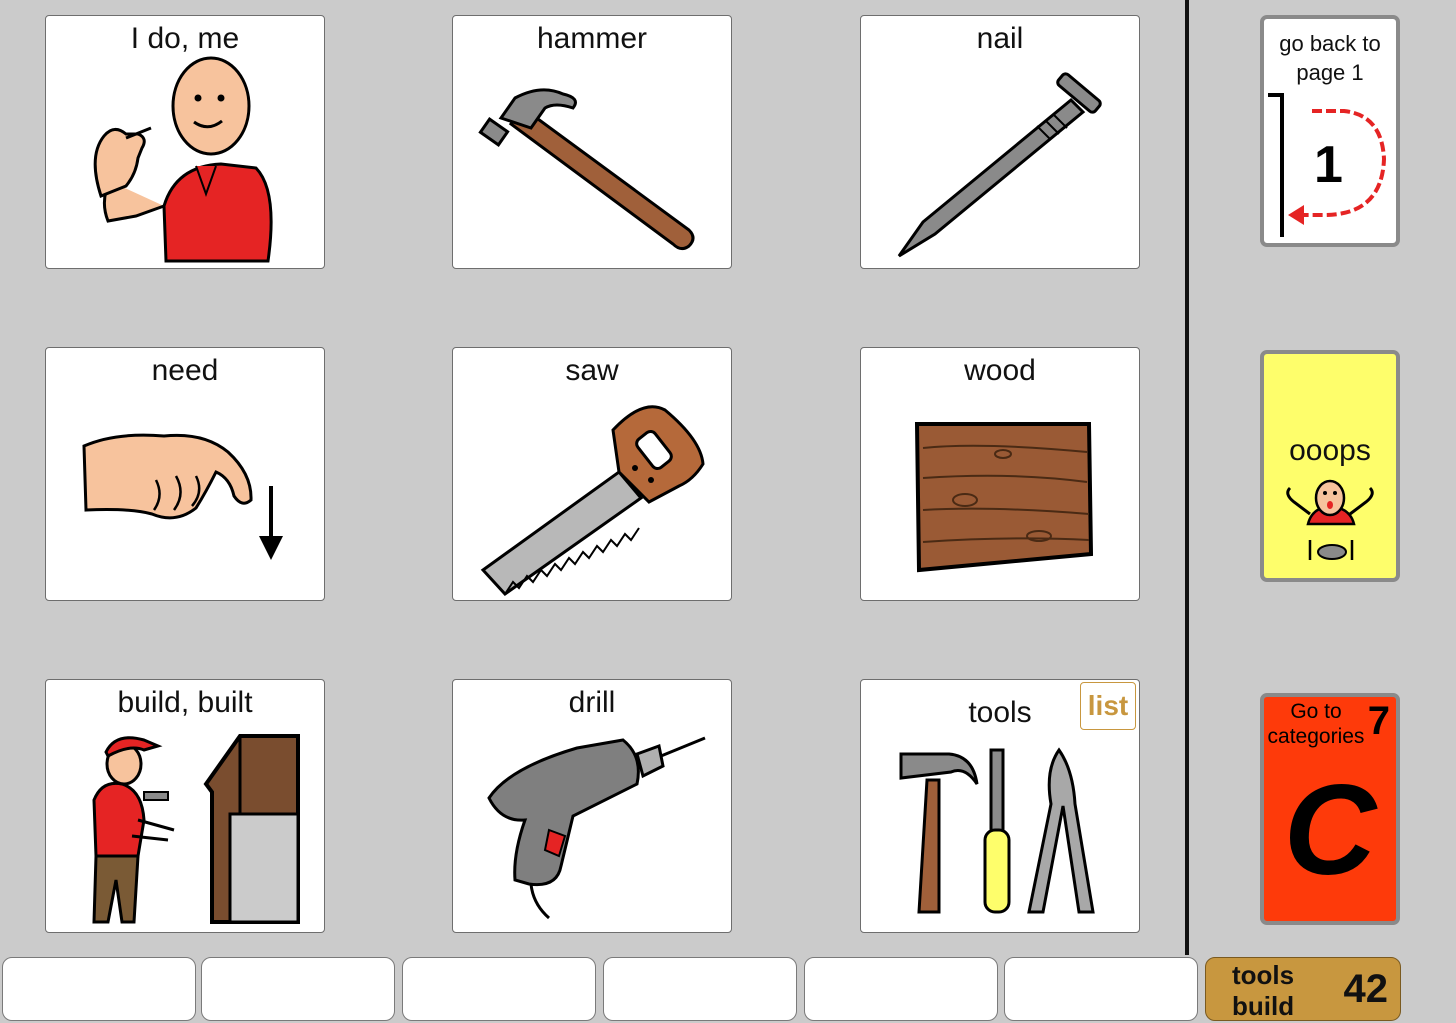 Image resolution: width=1456 pixels, height=1023 pixels. I want to click on cell-saw: saw, so click(592, 474).